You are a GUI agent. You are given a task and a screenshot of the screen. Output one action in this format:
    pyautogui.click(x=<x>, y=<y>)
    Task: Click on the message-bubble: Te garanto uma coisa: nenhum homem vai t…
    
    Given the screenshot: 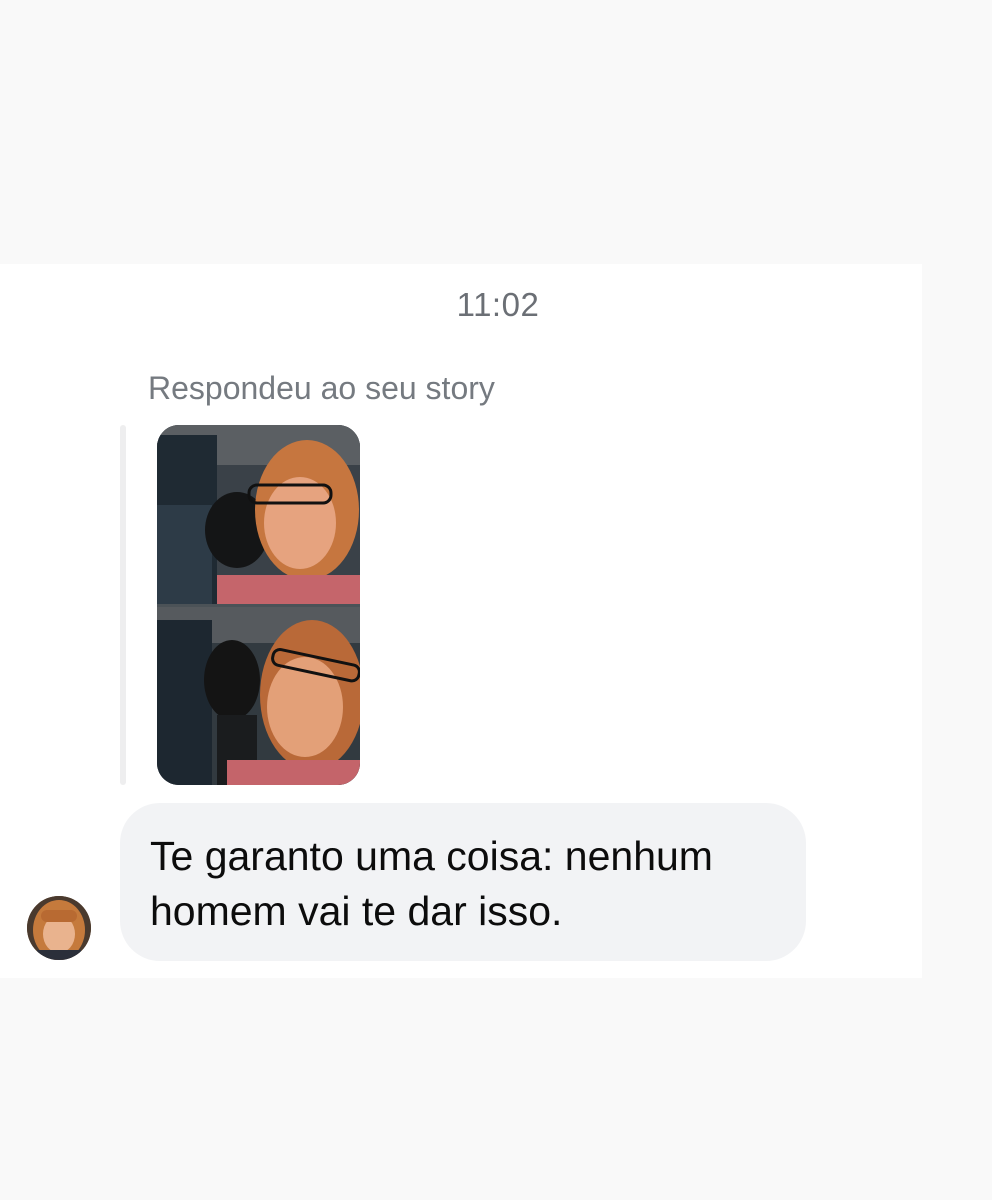 What is the action you would take?
    pyautogui.click(x=463, y=882)
    